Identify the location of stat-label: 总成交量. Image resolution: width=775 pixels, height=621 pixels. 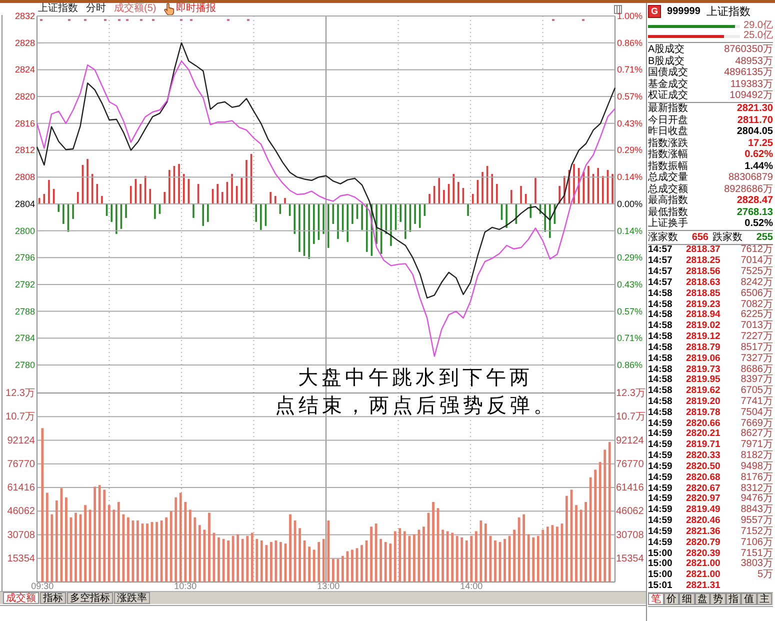
(668, 178).